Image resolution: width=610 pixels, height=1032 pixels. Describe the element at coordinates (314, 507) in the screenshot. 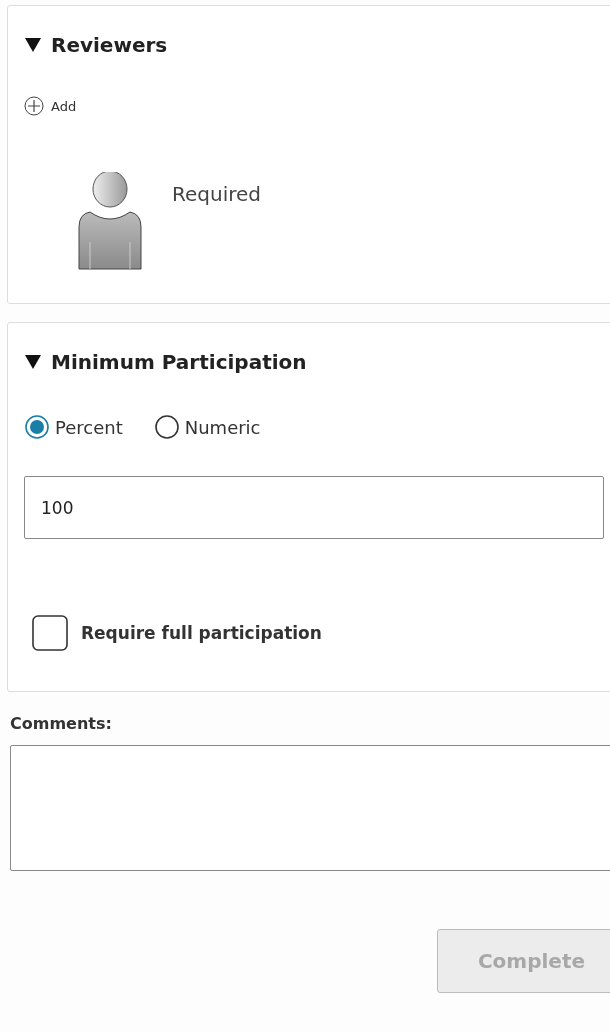

I see `participation-field: 100` at that location.